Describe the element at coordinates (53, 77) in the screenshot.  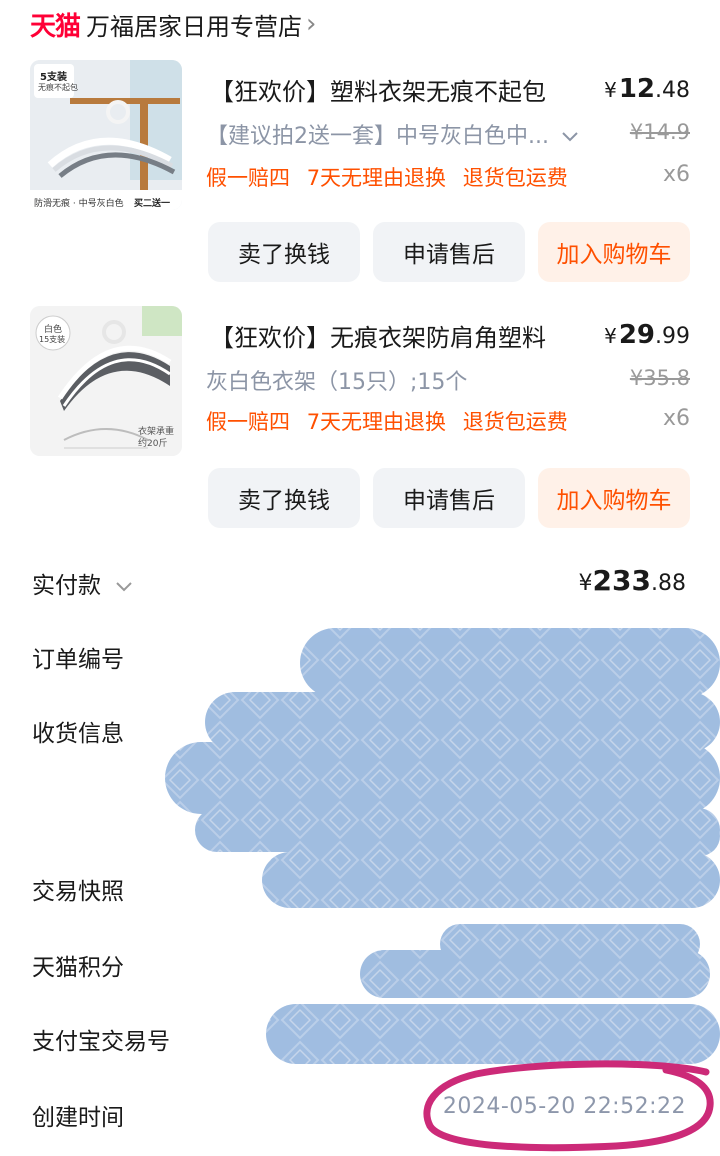
I see `thumb-badge: 5支装` at that location.